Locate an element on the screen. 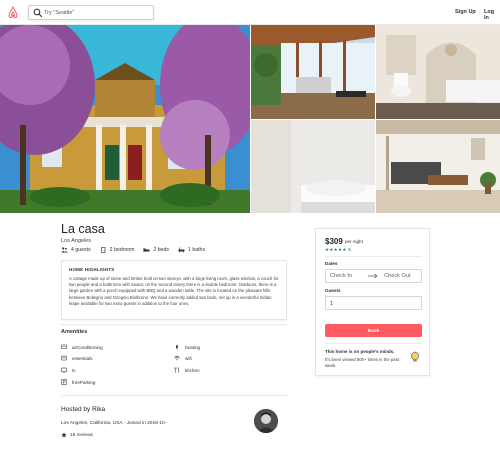  stat-guests-label: 4 guests is located at coordinates (81, 250).